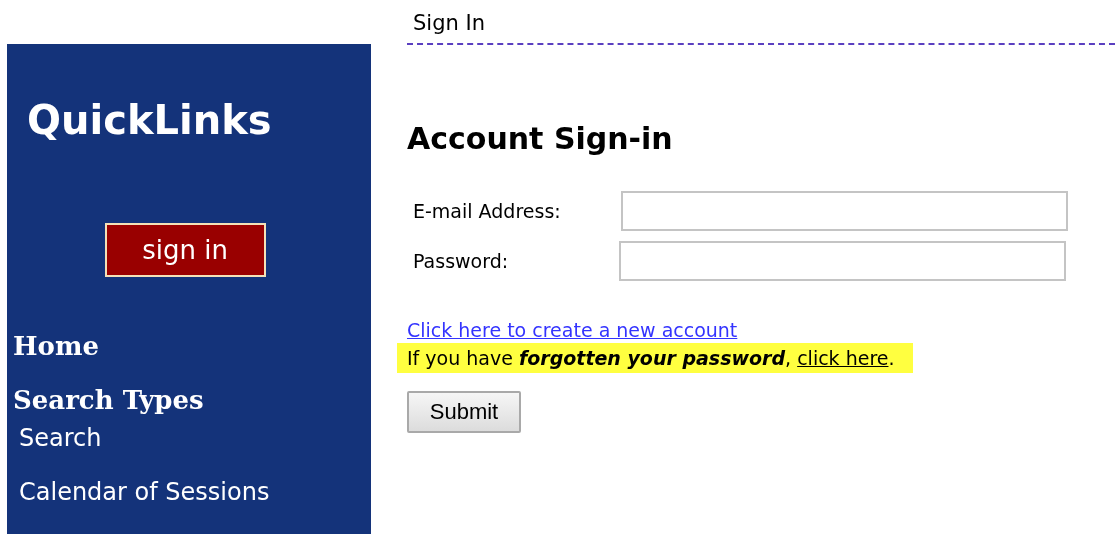 The width and height of the screenshot is (1115, 534). I want to click on forgot-password-notice: If you have forgotten your password, click here., so click(655, 358).